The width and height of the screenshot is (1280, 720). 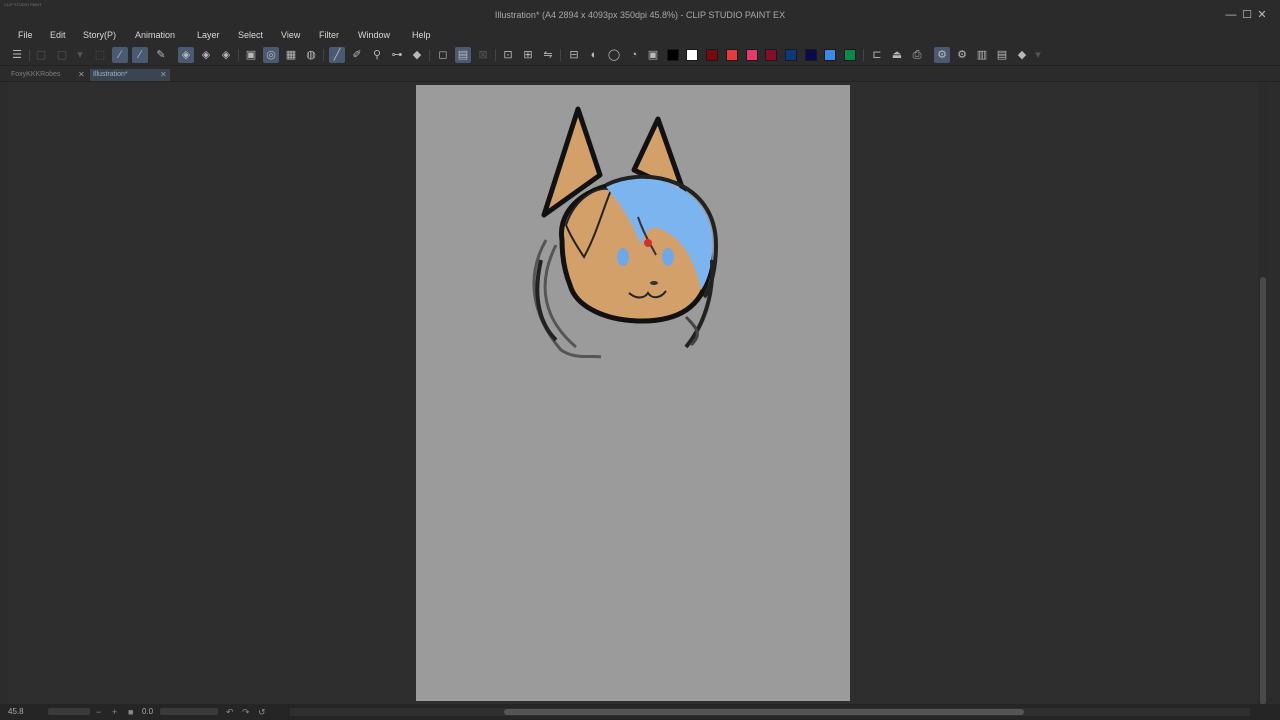 What do you see at coordinates (1231, 15) in the screenshot?
I see `minimize-button: —` at bounding box center [1231, 15].